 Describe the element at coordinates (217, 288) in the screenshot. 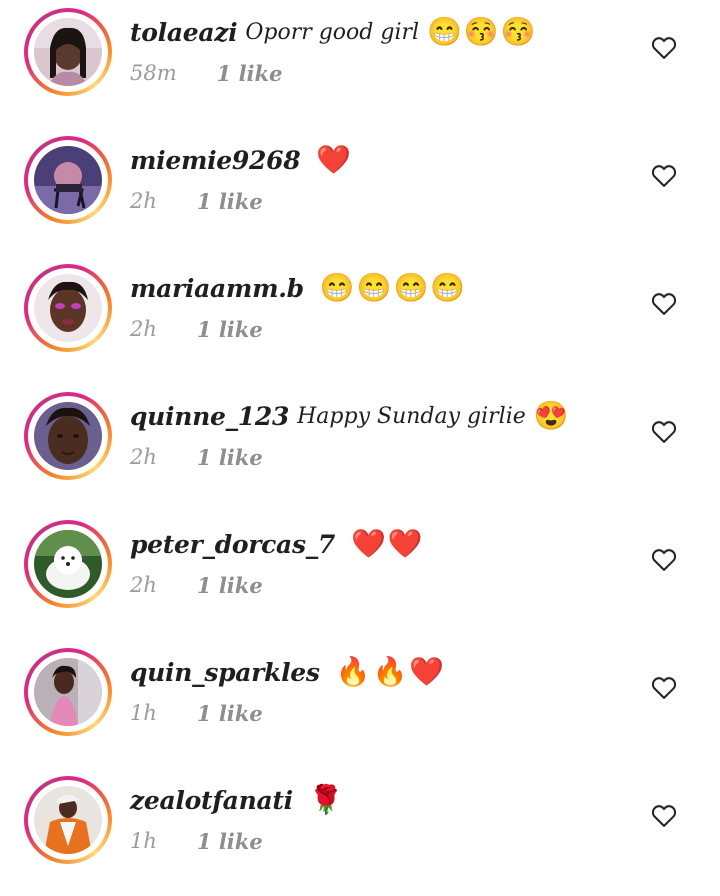

I see `username: mariaamm.b` at that location.